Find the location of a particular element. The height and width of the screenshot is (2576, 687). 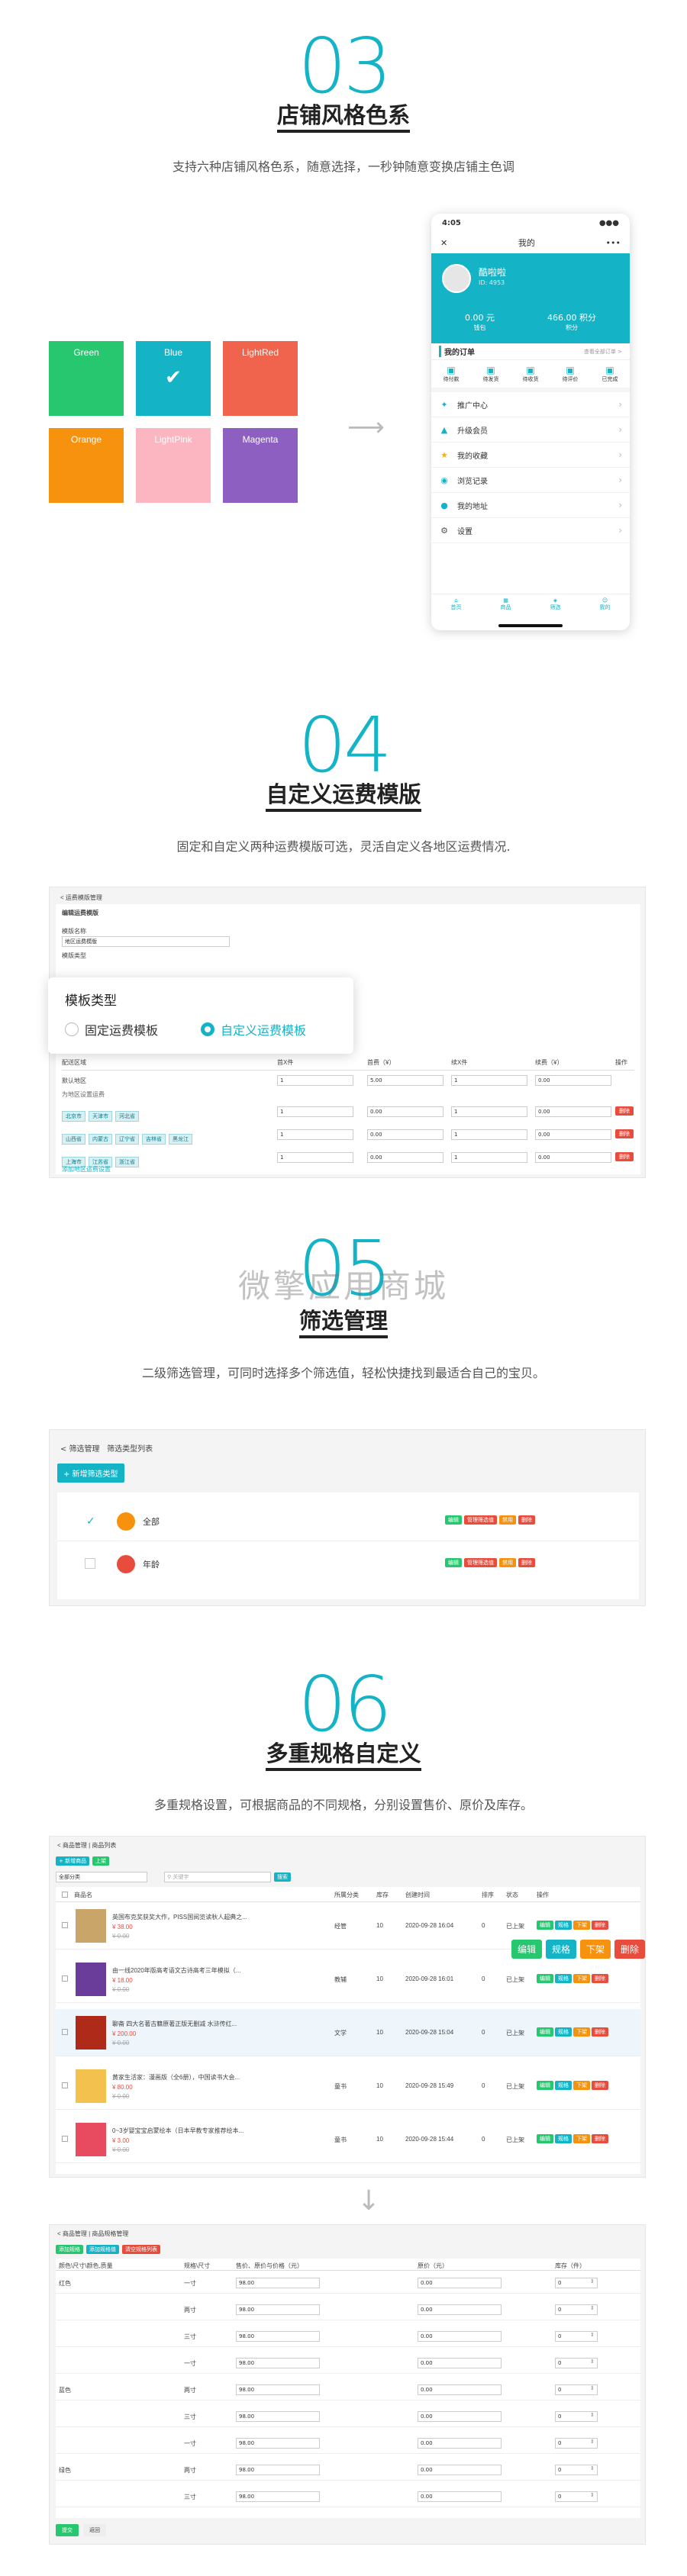

menu-item-history: ◉ 浏览记录 › is located at coordinates (530, 480).